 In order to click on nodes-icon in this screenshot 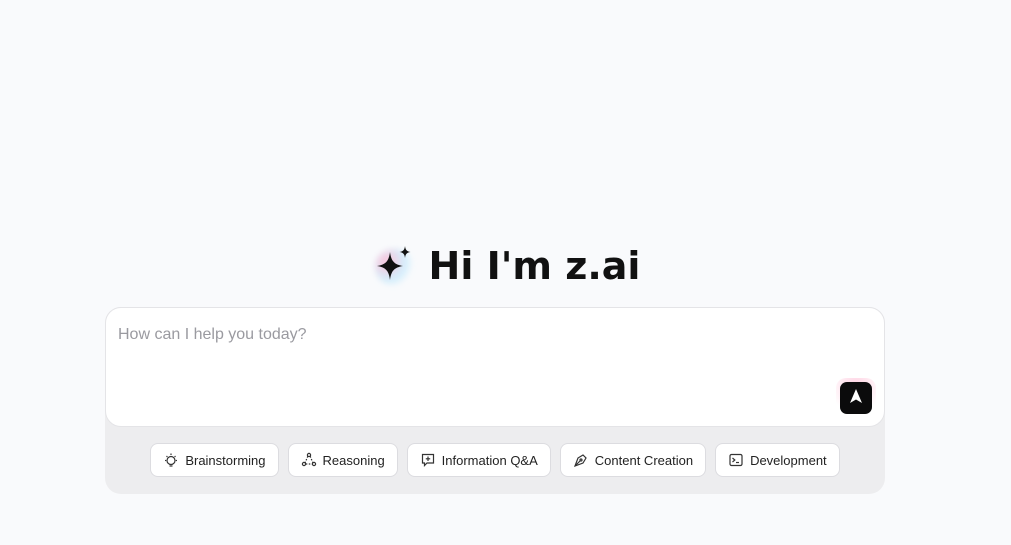, I will do `click(309, 460)`.